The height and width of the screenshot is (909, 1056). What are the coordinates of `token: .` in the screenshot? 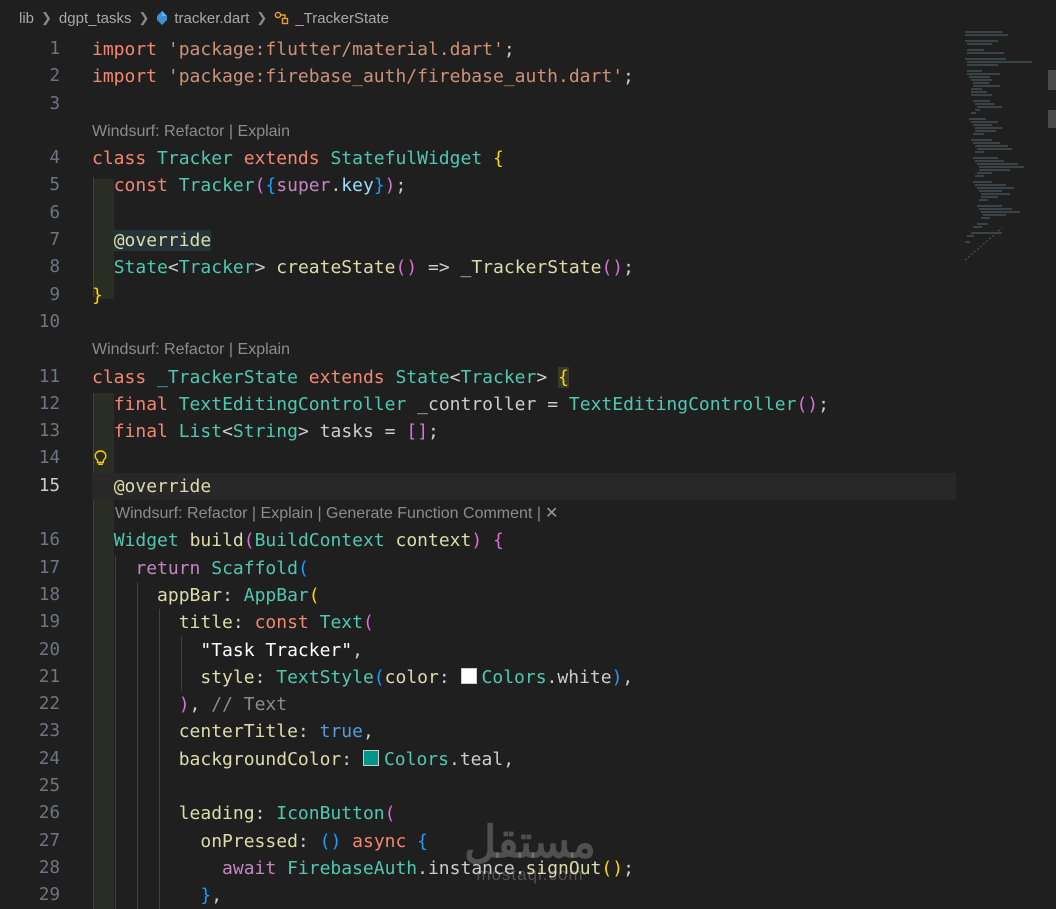 It's located at (422, 868).